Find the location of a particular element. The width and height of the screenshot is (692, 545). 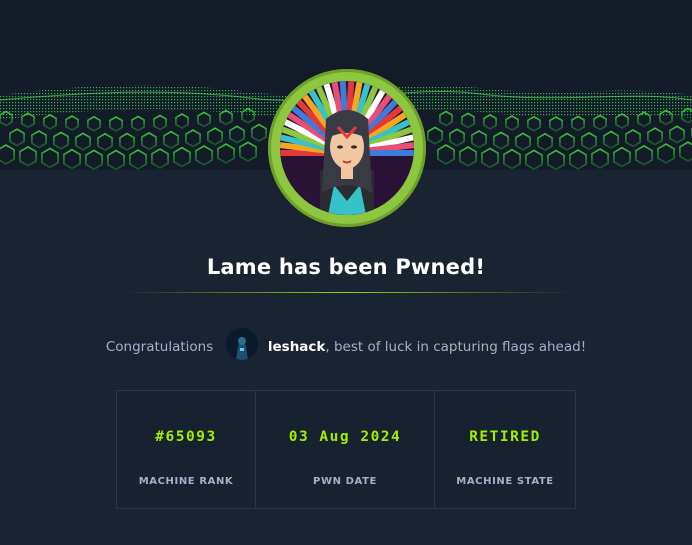

stat-pwn-date: 03 Aug 2024 PWN DATE is located at coordinates (345, 449).